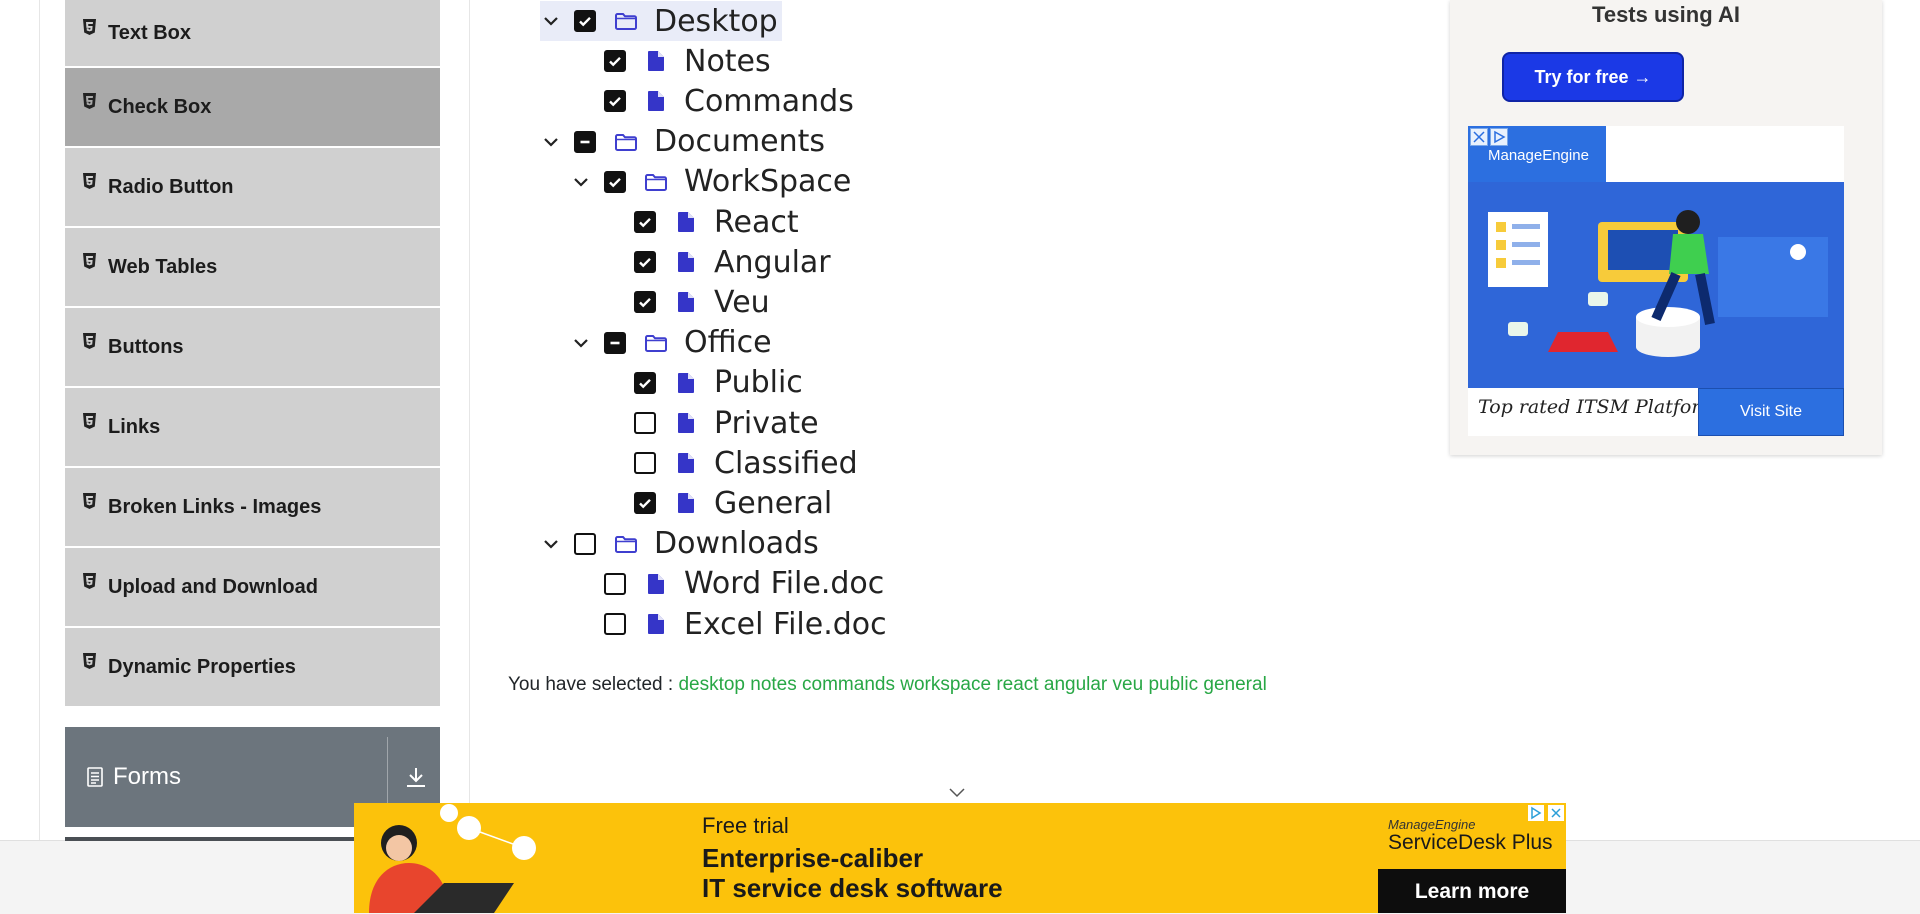  What do you see at coordinates (679, 544) in the screenshot?
I see `tree-node-downloads: Downloads` at bounding box center [679, 544].